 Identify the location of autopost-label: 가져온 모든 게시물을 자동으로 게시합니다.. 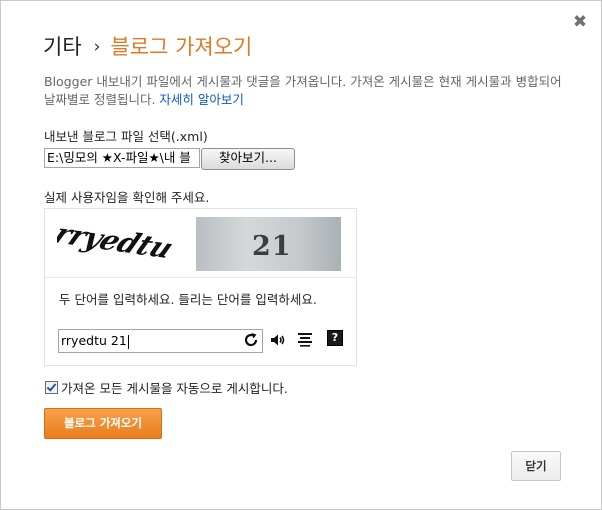
(174, 388).